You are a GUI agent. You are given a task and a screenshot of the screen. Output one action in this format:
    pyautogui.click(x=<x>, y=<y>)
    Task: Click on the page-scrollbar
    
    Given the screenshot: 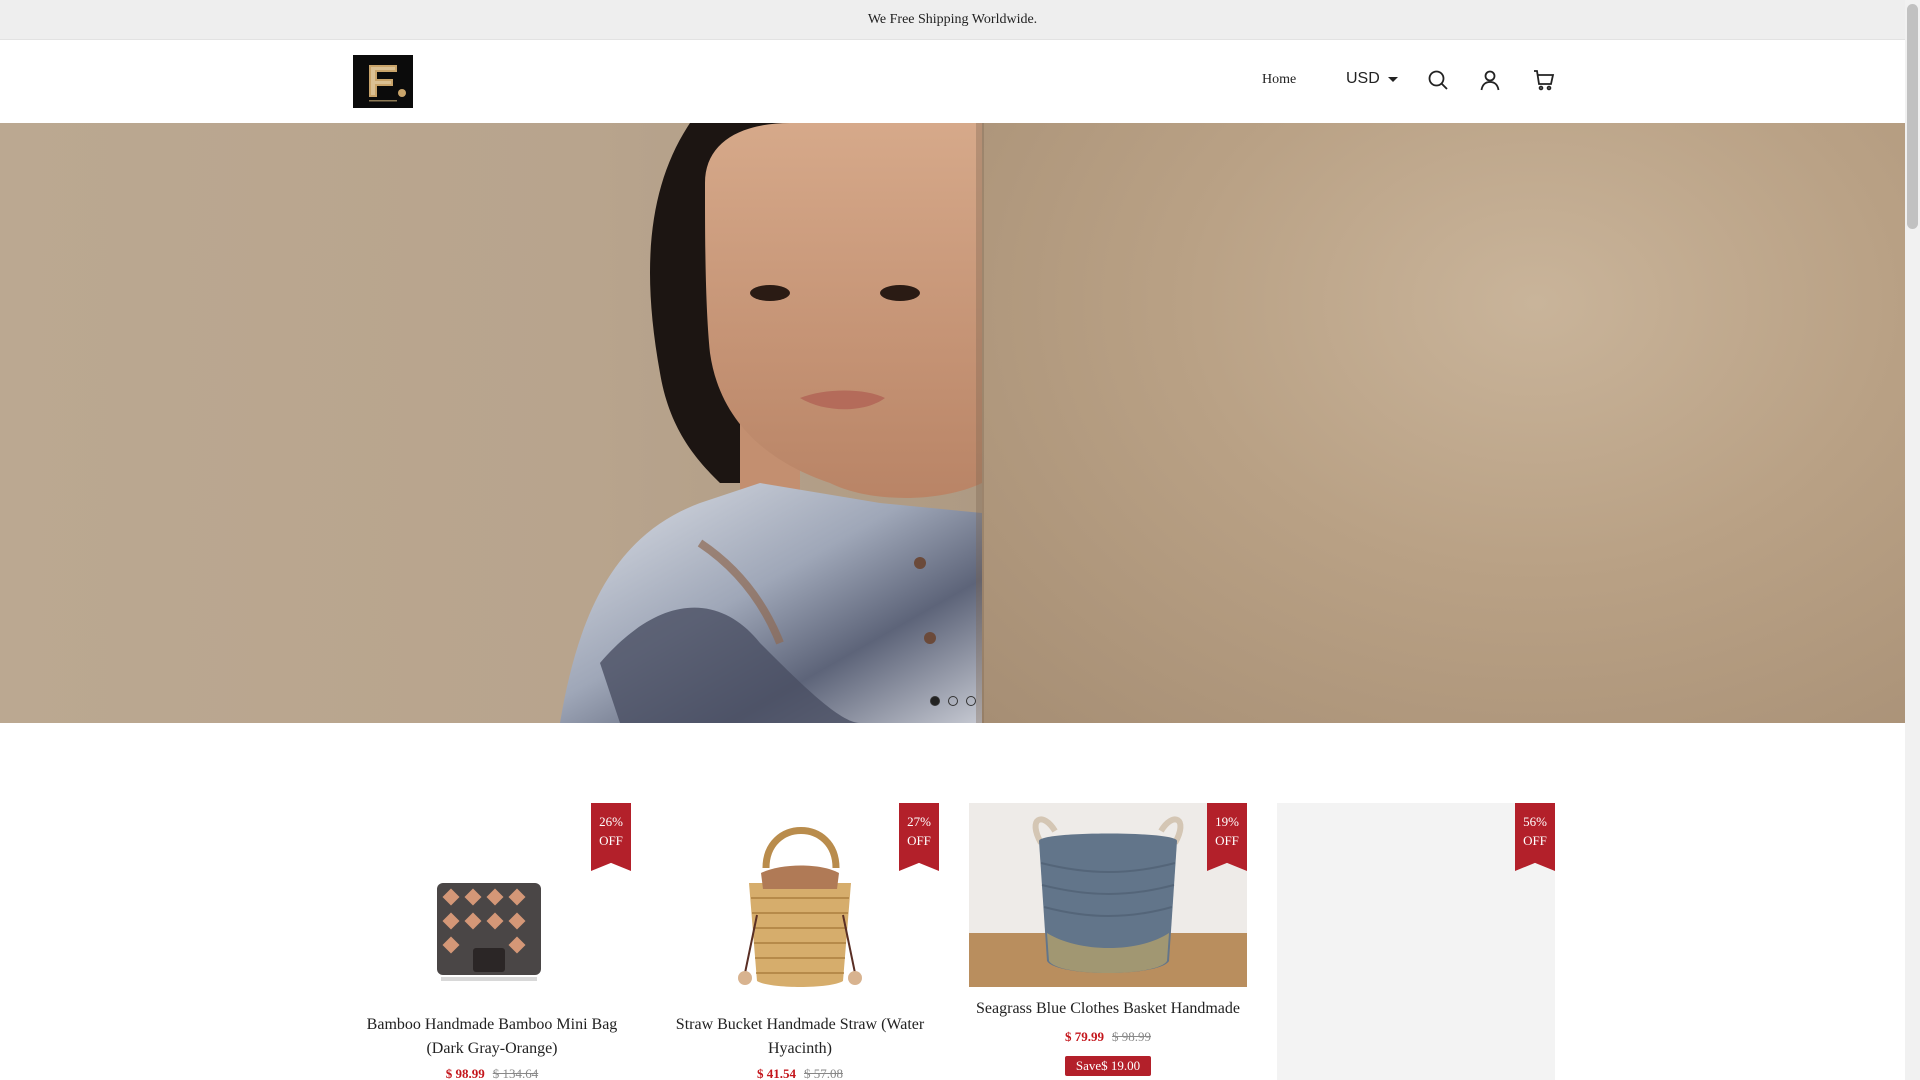 What is the action you would take?
    pyautogui.click(x=1912, y=540)
    